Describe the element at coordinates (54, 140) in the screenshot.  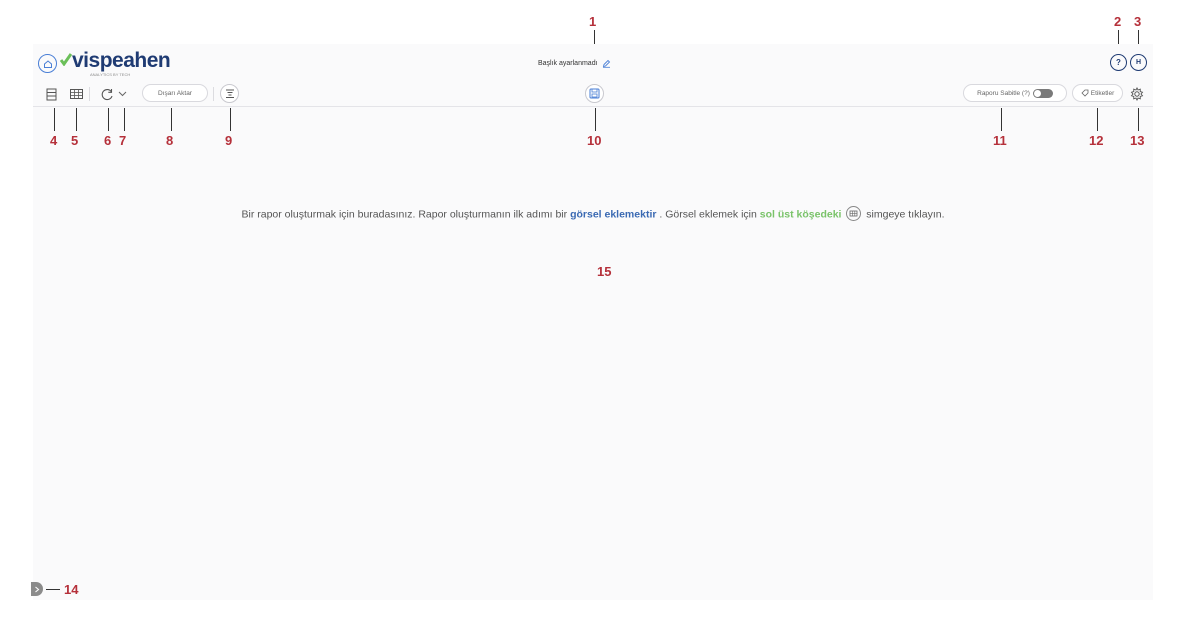
I see `annotation-4: 4` at that location.